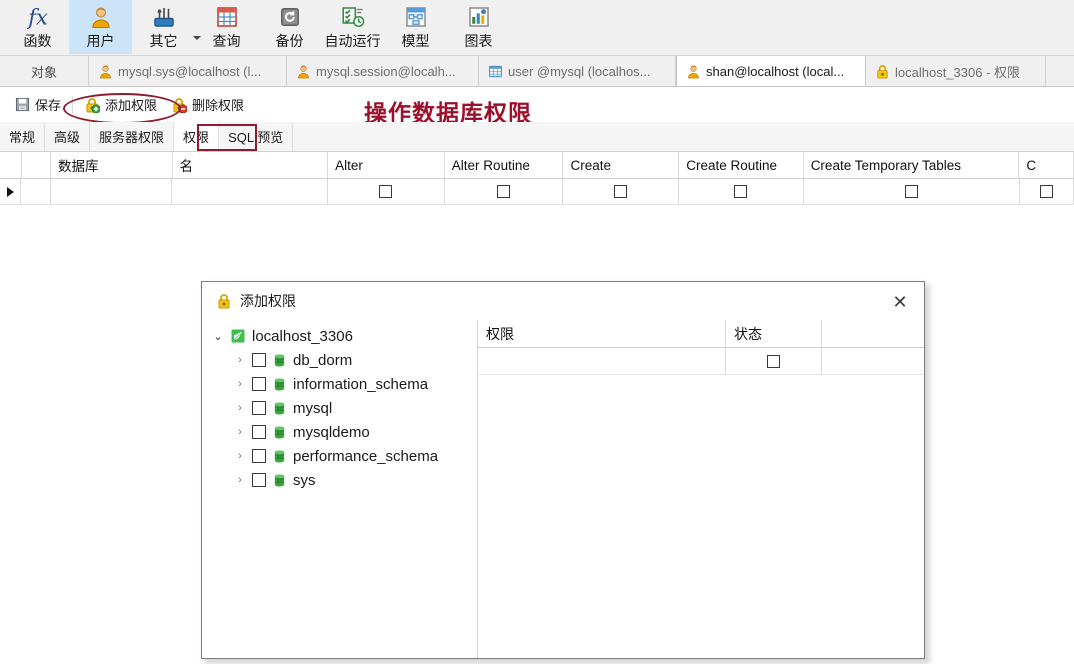 This screenshot has width=1074, height=664. Describe the element at coordinates (251, 165) in the screenshot. I see `grid-column-header-2: 名` at that location.